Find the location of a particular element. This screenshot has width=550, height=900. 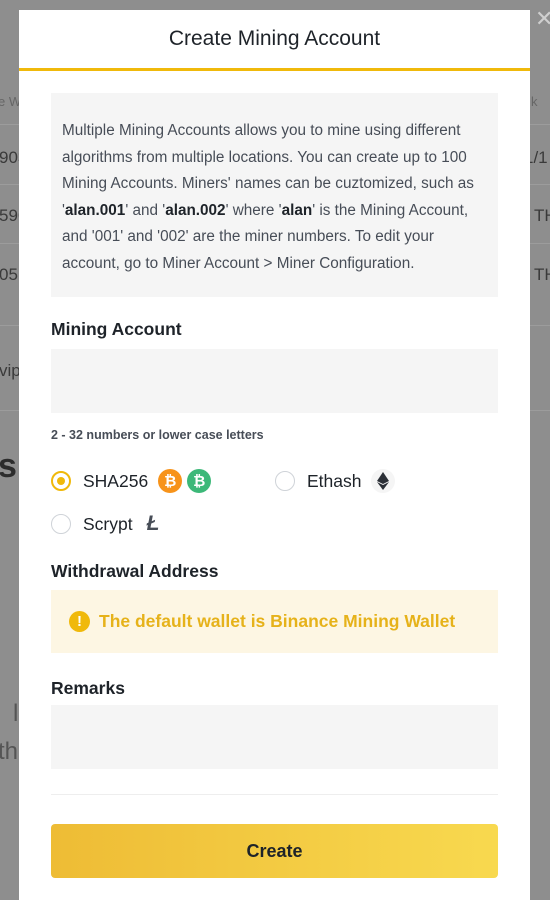

algorithm-label: SHA256 is located at coordinates (116, 480).